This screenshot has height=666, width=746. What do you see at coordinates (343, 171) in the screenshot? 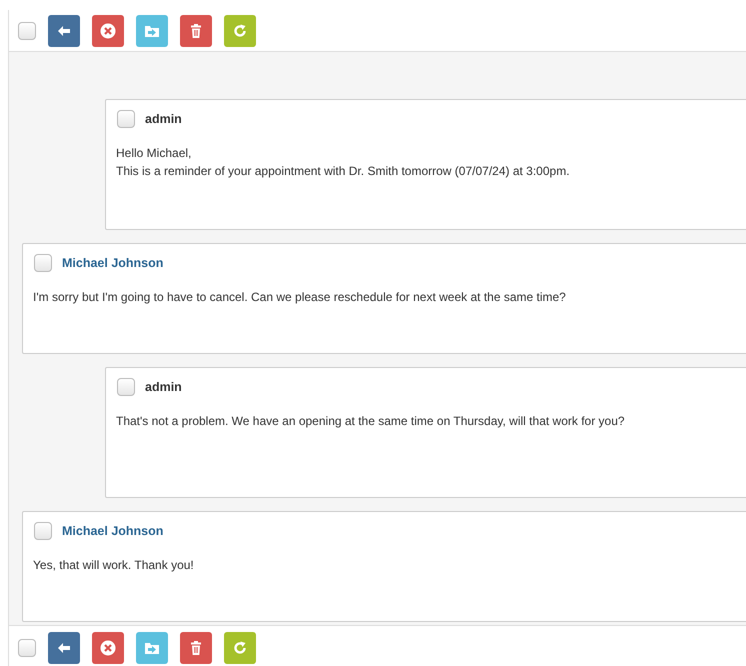
I see `message-text: This is a reminder of your appointment with Dr. Smith tomorrow (07/07/24) at 3:00pm.` at bounding box center [343, 171].